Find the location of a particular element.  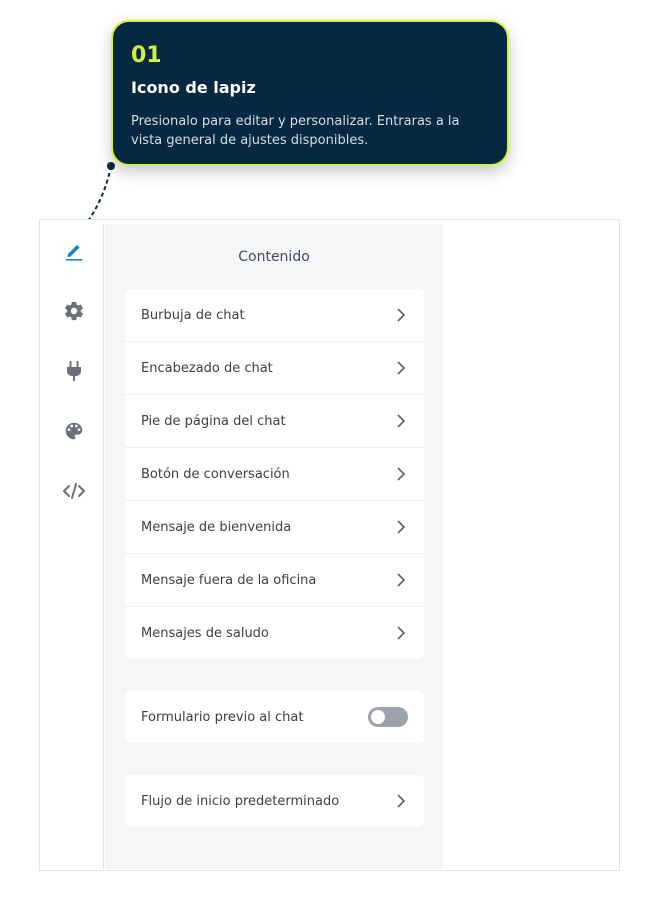

default-flow-card: Flujo de inicio predeterminado is located at coordinates (274, 801).